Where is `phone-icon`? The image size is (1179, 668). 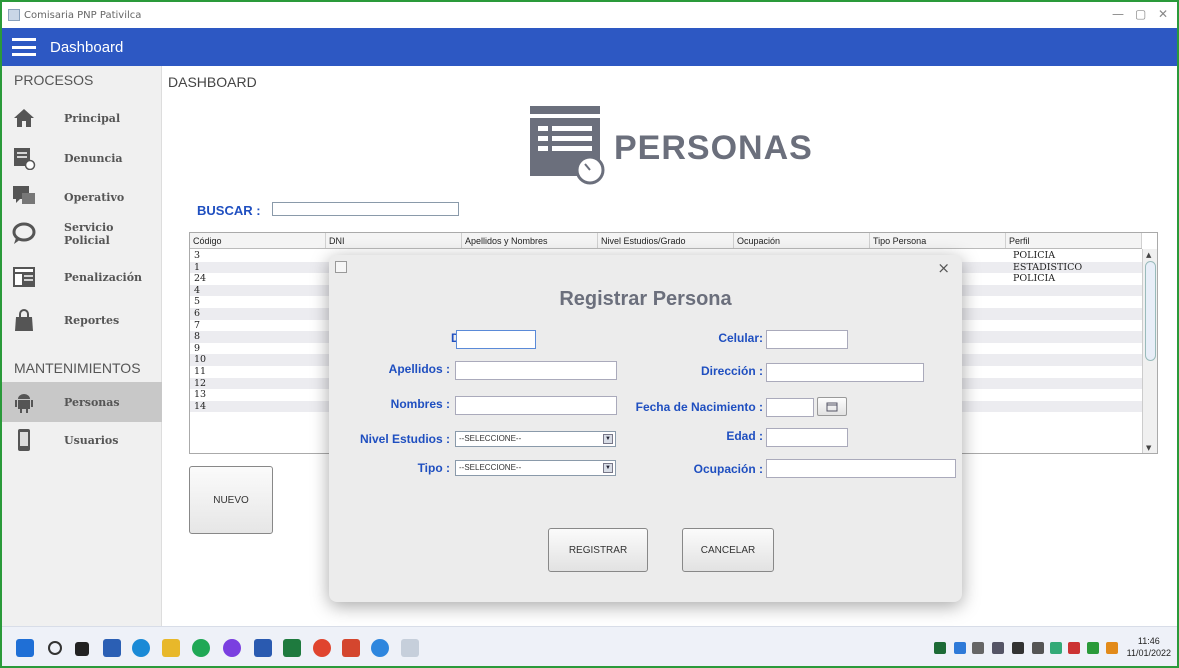
phone-icon is located at coordinates (24, 440).